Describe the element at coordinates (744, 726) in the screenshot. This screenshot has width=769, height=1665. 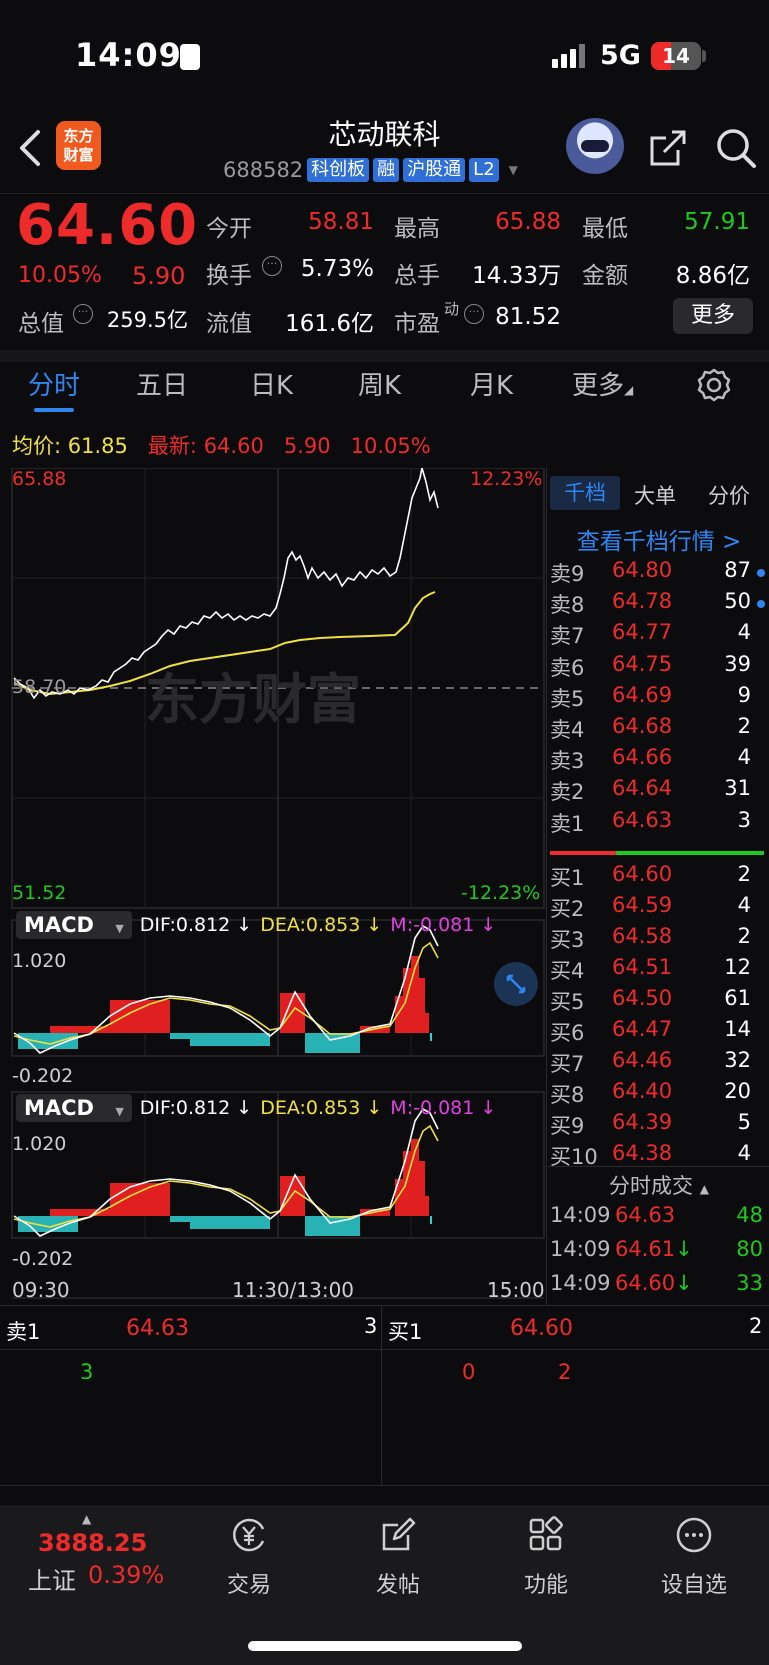
I see `ask-volume: 2` at that location.